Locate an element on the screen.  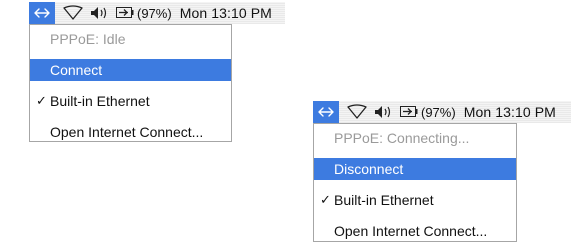
pppoe-status-item: PPPoE: Idle is located at coordinates (88, 39).